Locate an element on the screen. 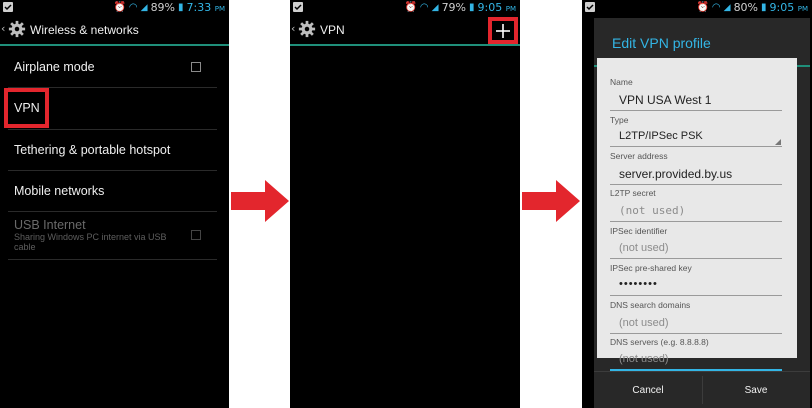 The image size is (812, 408). psk-underline is located at coordinates (696, 295).